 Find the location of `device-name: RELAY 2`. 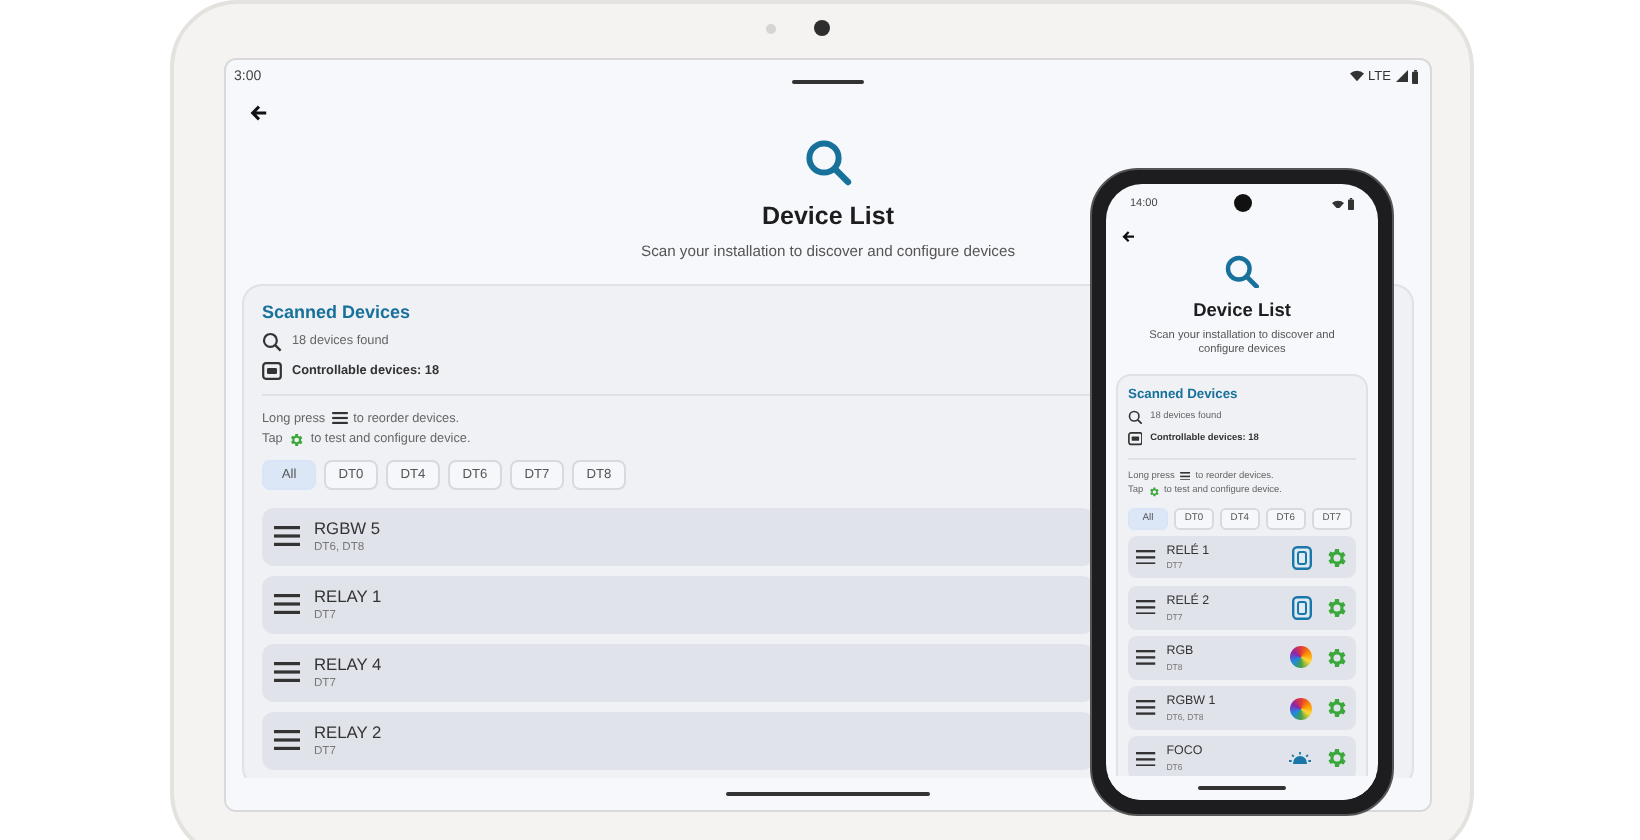

device-name: RELAY 2 is located at coordinates (348, 732).